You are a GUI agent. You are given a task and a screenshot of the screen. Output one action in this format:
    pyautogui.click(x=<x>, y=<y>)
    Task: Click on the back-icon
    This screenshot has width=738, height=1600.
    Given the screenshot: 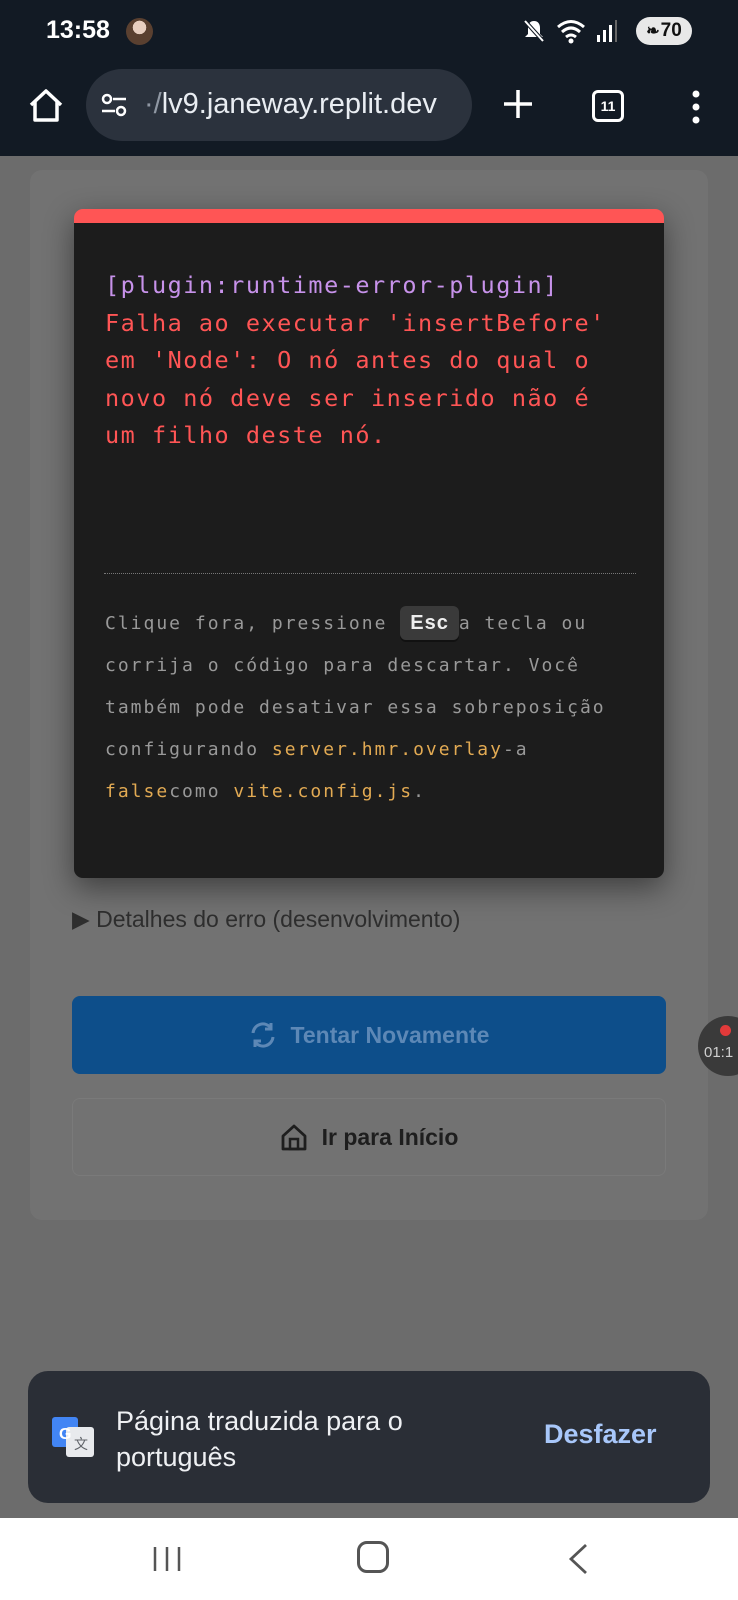 What is the action you would take?
    pyautogui.click(x=578, y=1559)
    